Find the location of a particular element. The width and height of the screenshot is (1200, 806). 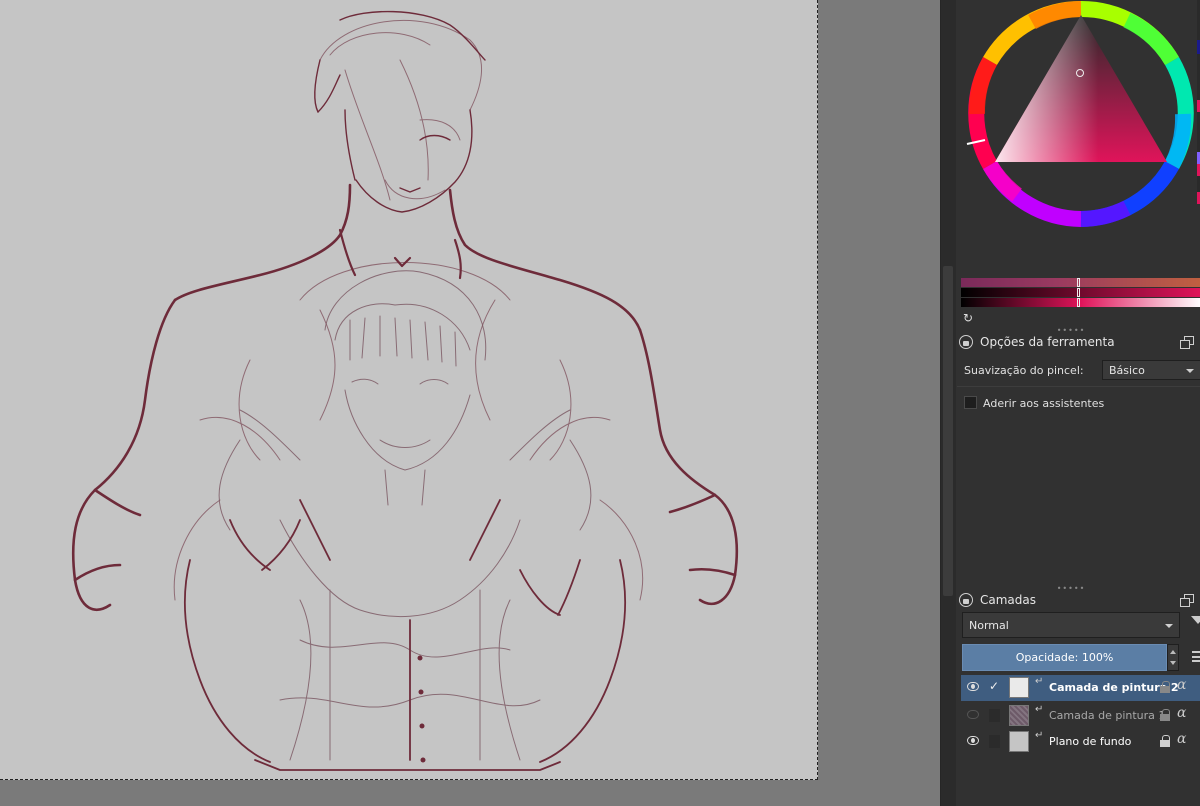

filter-icon is located at coordinates (1195, 620).